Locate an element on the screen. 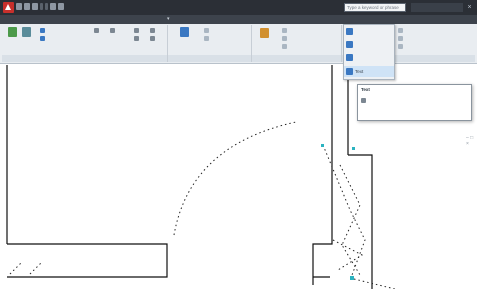 This screenshot has height=289, width=477. copy-icon is located at coordinates (136, 30).